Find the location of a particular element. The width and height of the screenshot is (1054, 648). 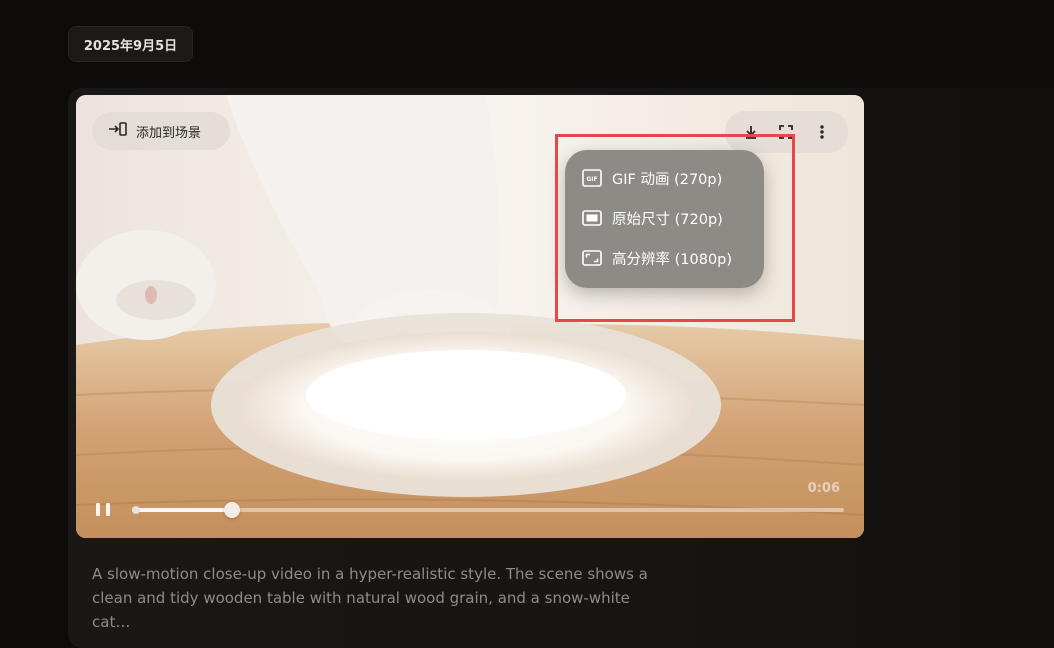

add-to-scene-label: 添加到场景 is located at coordinates (169, 133).